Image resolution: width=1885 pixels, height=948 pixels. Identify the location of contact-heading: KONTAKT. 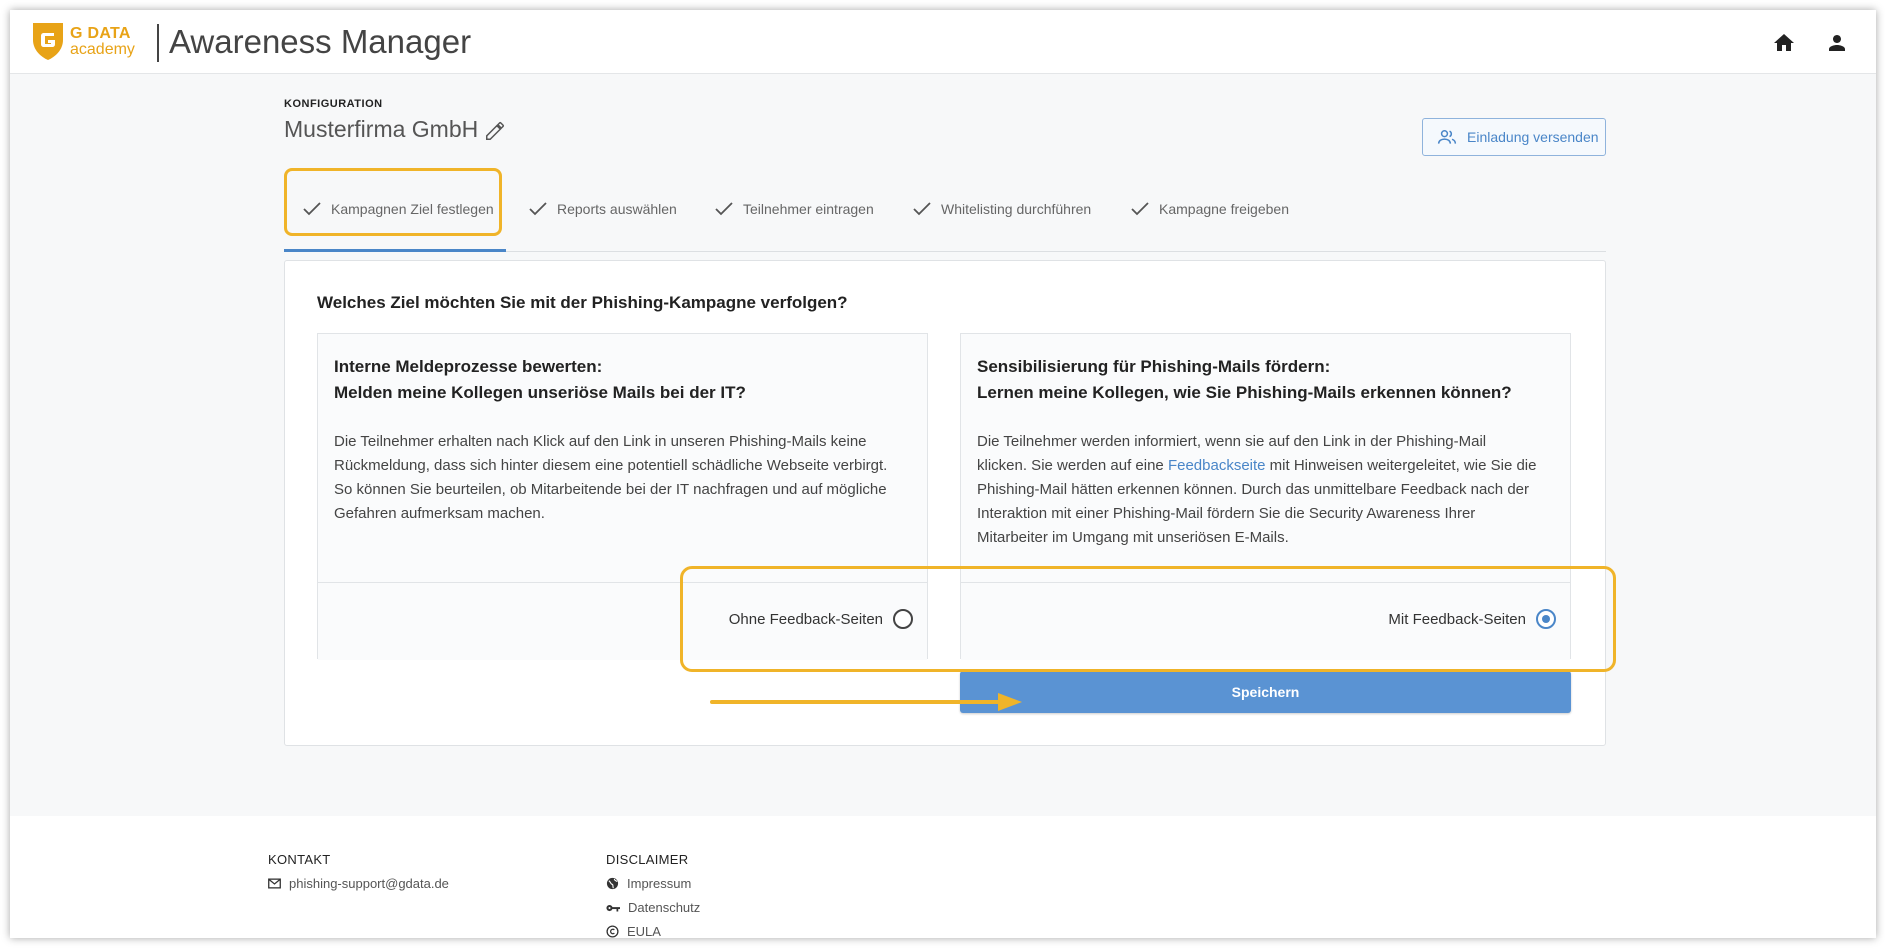
(299, 859).